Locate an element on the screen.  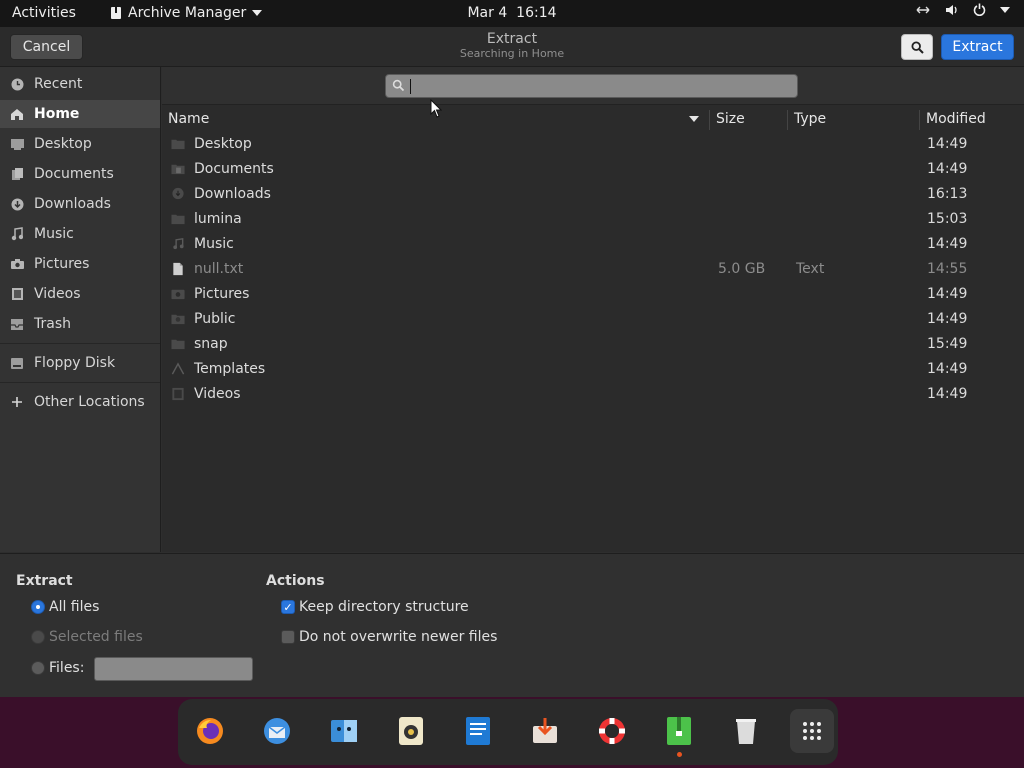
column-modified: Modified is located at coordinates (956, 119).